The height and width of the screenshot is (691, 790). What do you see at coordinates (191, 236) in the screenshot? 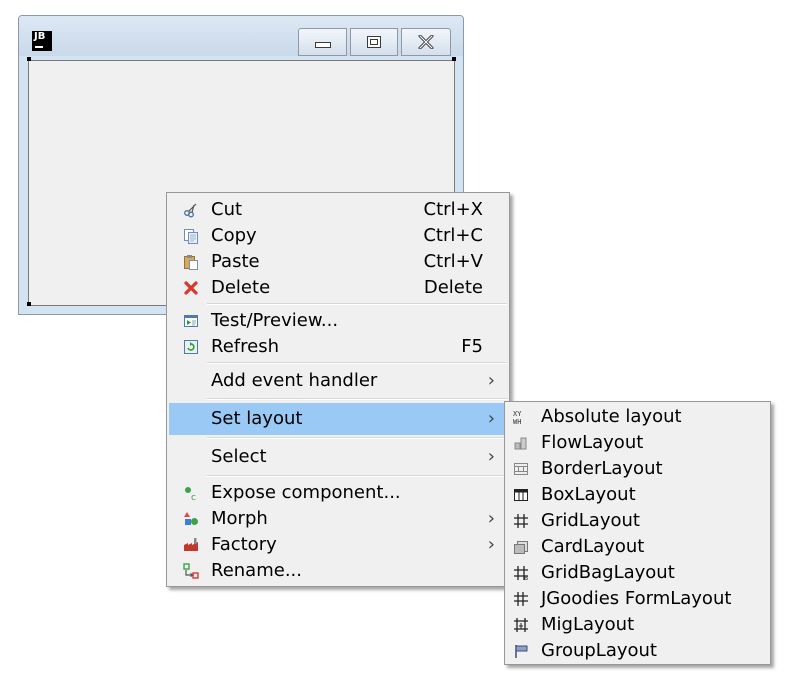
I see `copy-icon` at bounding box center [191, 236].